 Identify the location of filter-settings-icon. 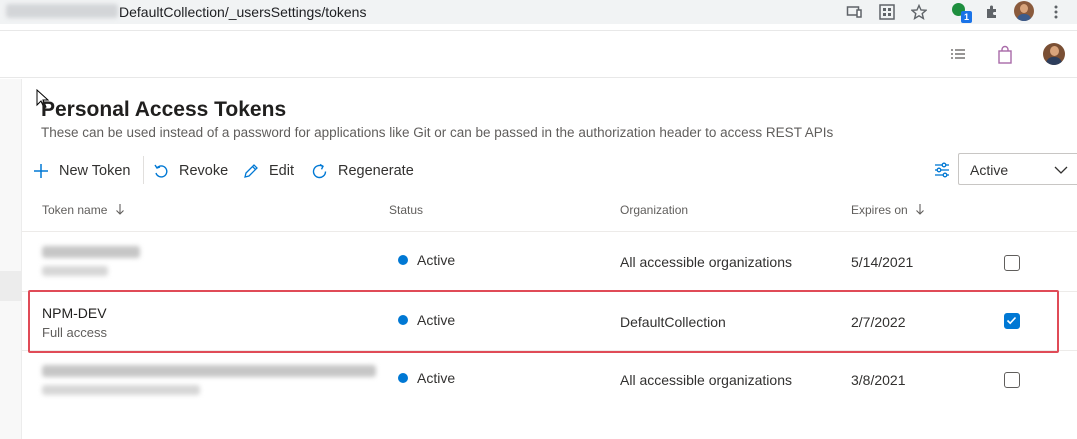
(942, 170).